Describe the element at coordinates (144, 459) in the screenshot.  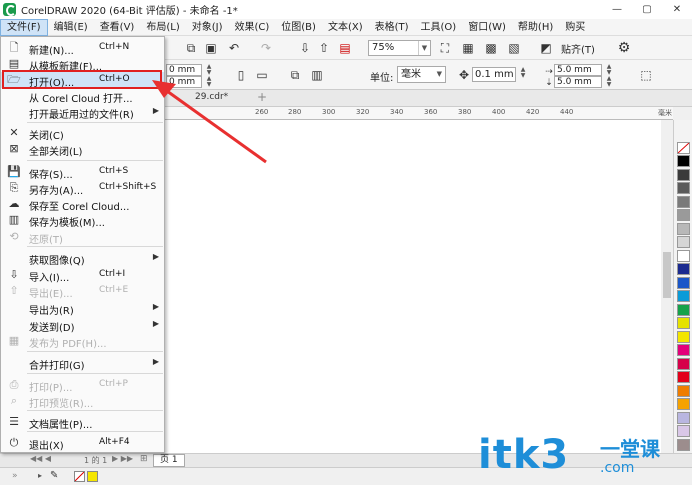
I see `add-page-icon: ⊞` at that location.